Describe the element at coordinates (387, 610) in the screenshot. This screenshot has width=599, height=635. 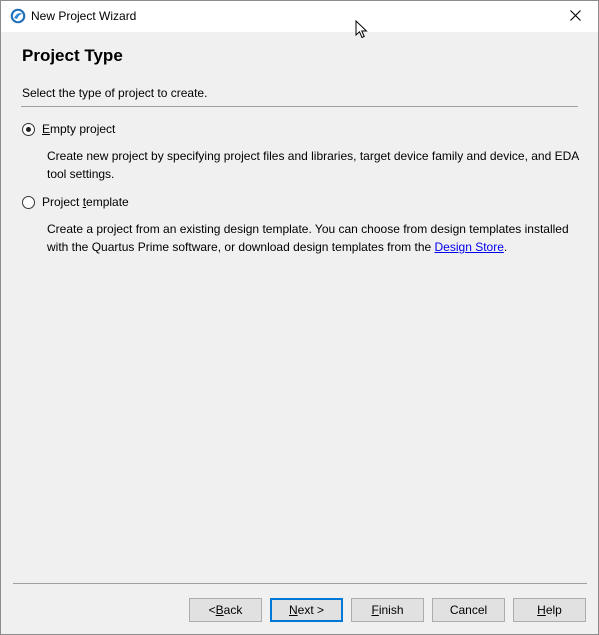
I see `finish-button: Finish` at that location.